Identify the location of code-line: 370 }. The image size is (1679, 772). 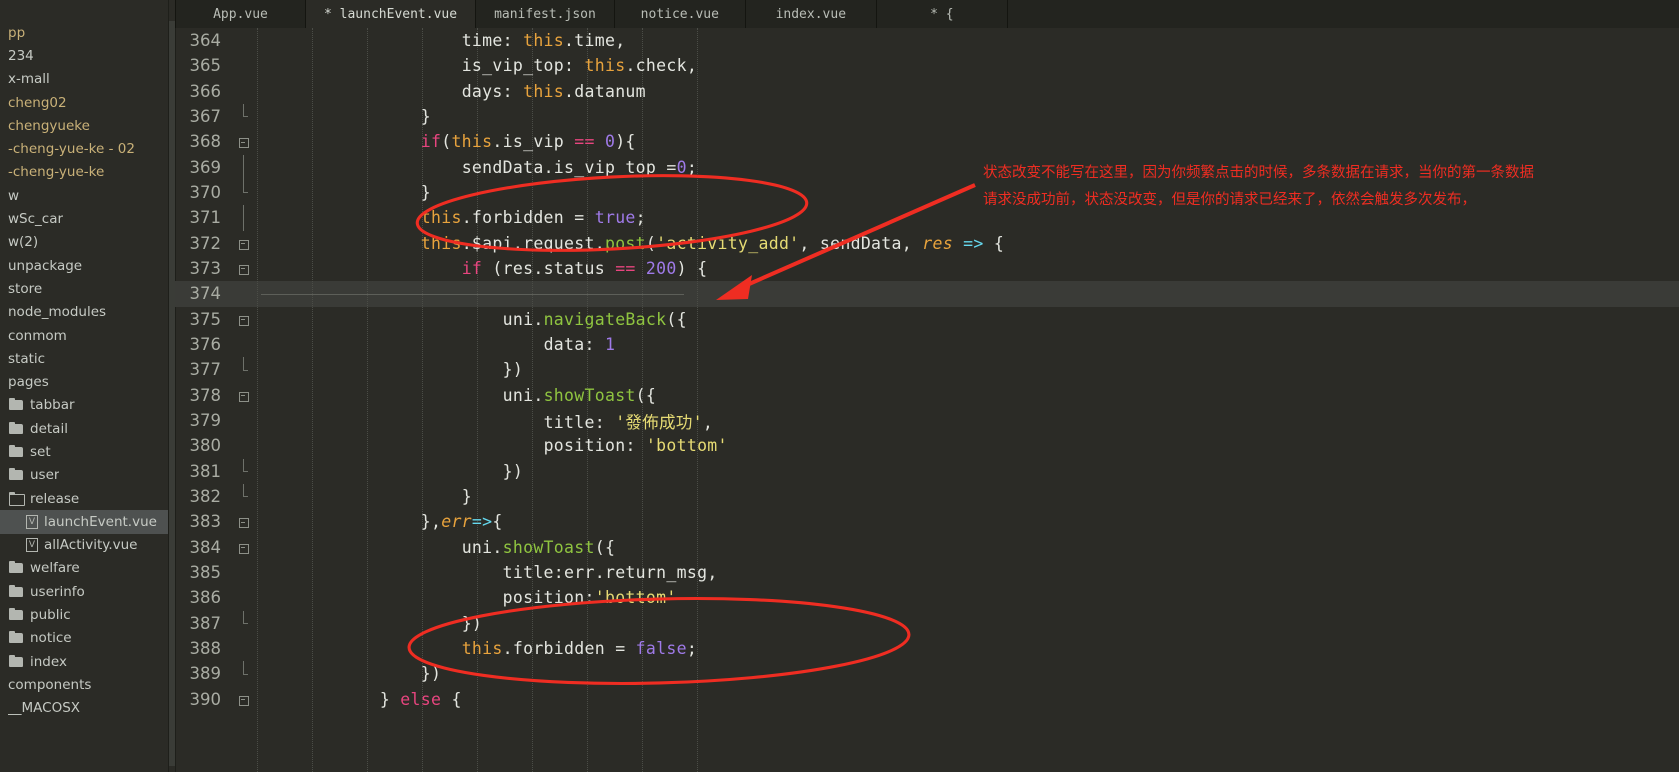
(927, 192).